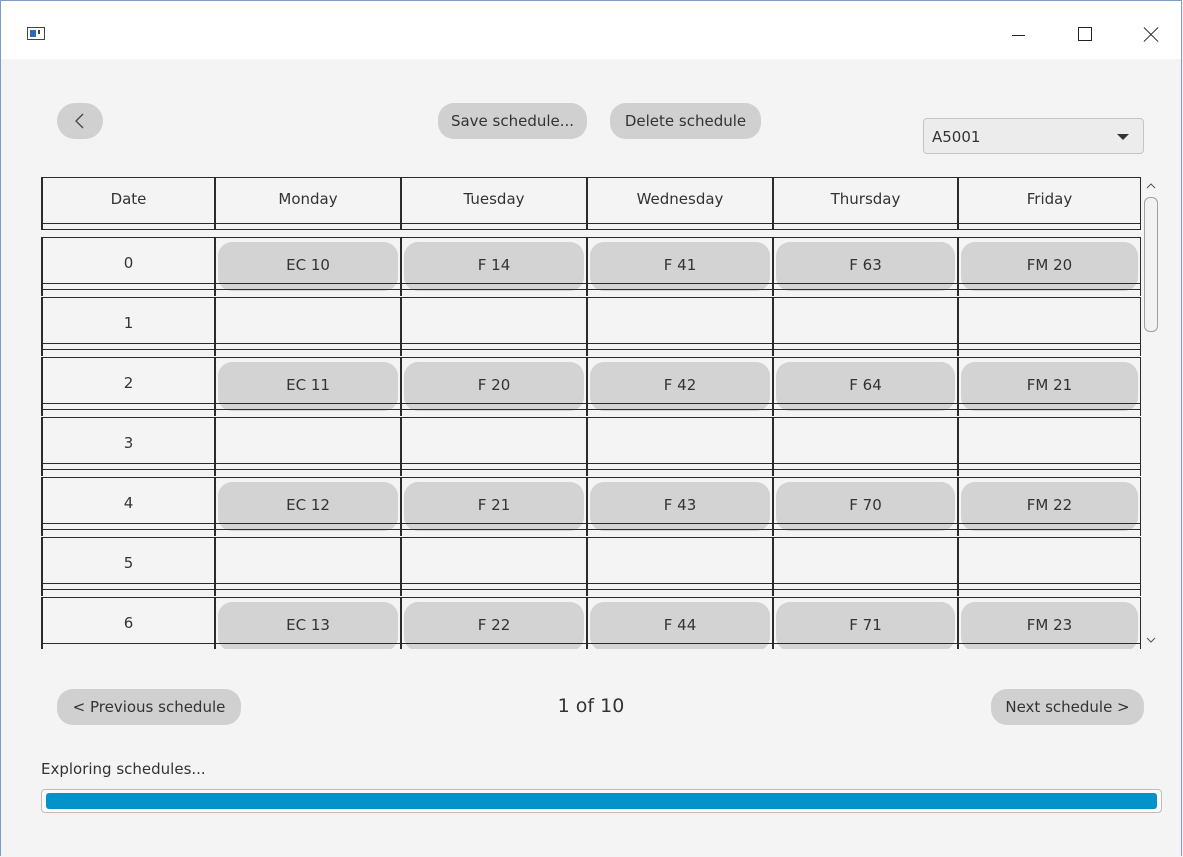  I want to click on column-header-thursday: Thursday, so click(865, 203).